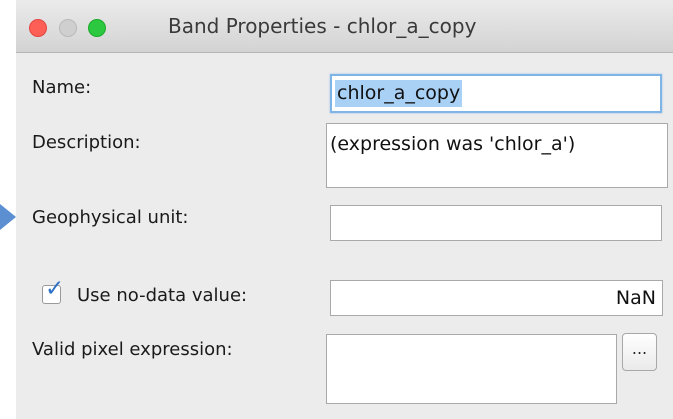 Image resolution: width=673 pixels, height=419 pixels. Describe the element at coordinates (110, 217) in the screenshot. I see `geophysical-unit-label: Geophysical unit:` at that location.